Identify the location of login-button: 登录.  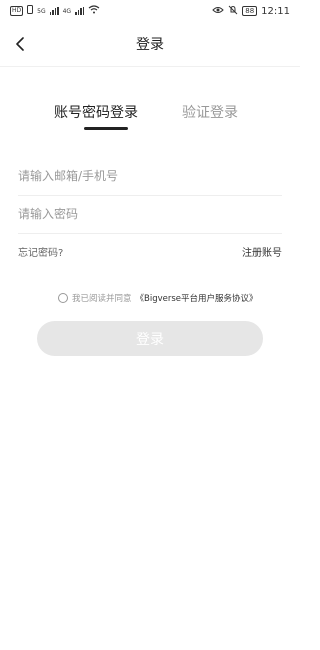
(150, 338).